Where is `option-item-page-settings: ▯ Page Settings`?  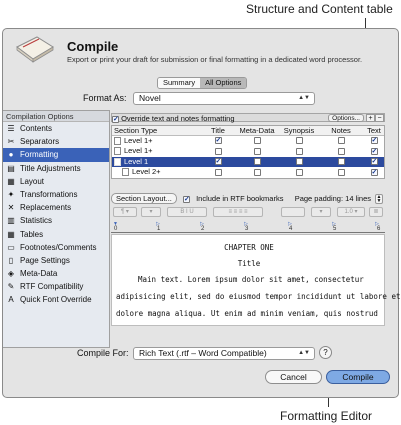
option-item-page-settings: ▯ Page Settings is located at coordinates (56, 260).